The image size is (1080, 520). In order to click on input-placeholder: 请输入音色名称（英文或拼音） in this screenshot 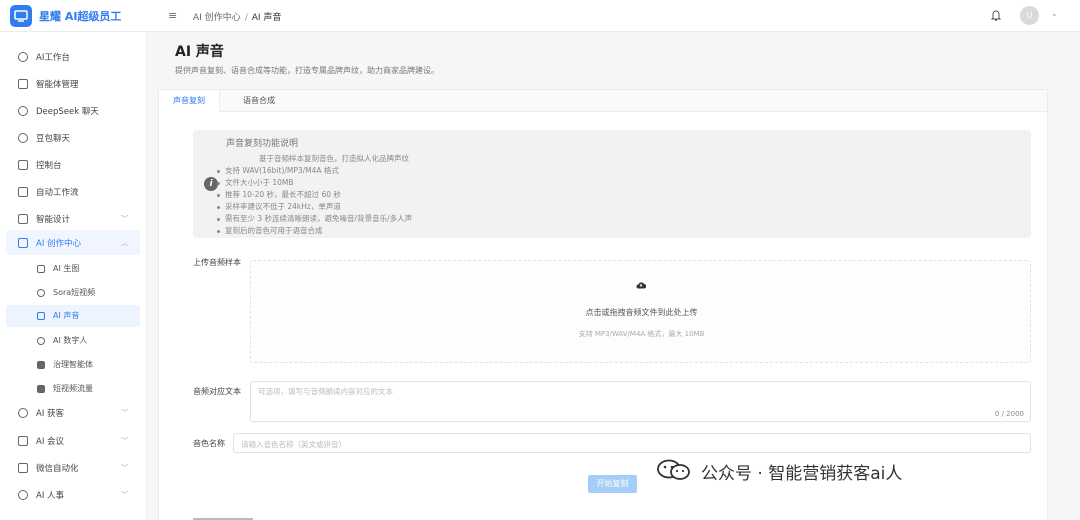, I will do `click(293, 444)`.